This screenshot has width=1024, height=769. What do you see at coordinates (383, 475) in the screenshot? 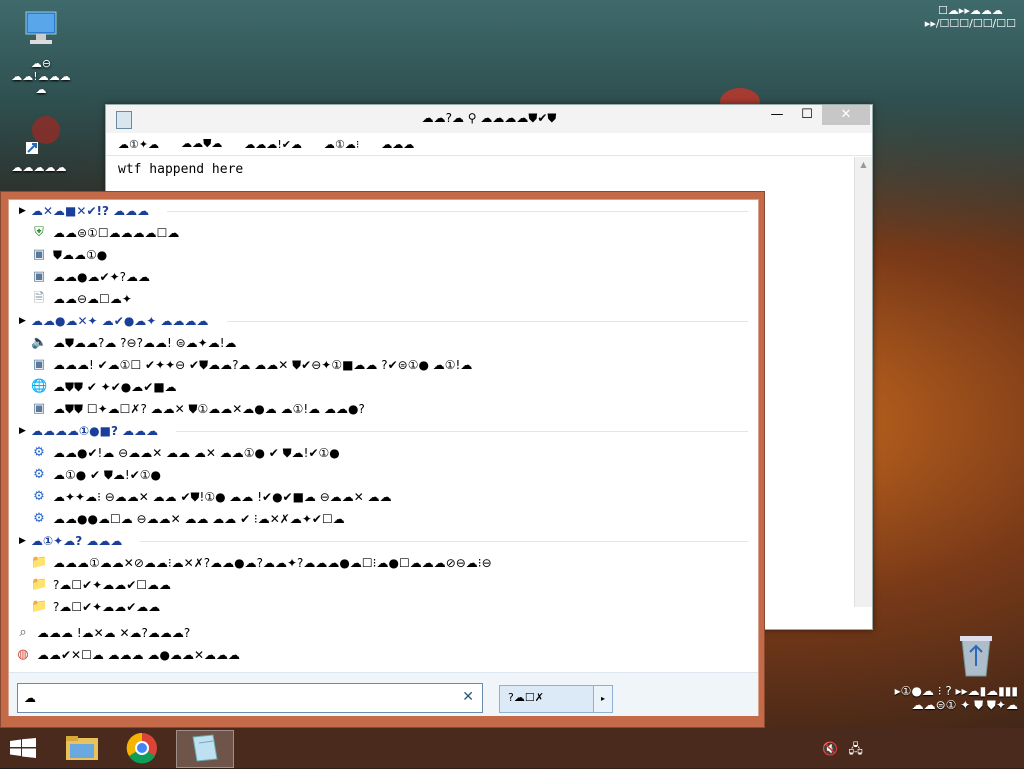
I see `list-item: ⚙ ☁①● ✔ ⛊☁!✔①●` at bounding box center [383, 475].